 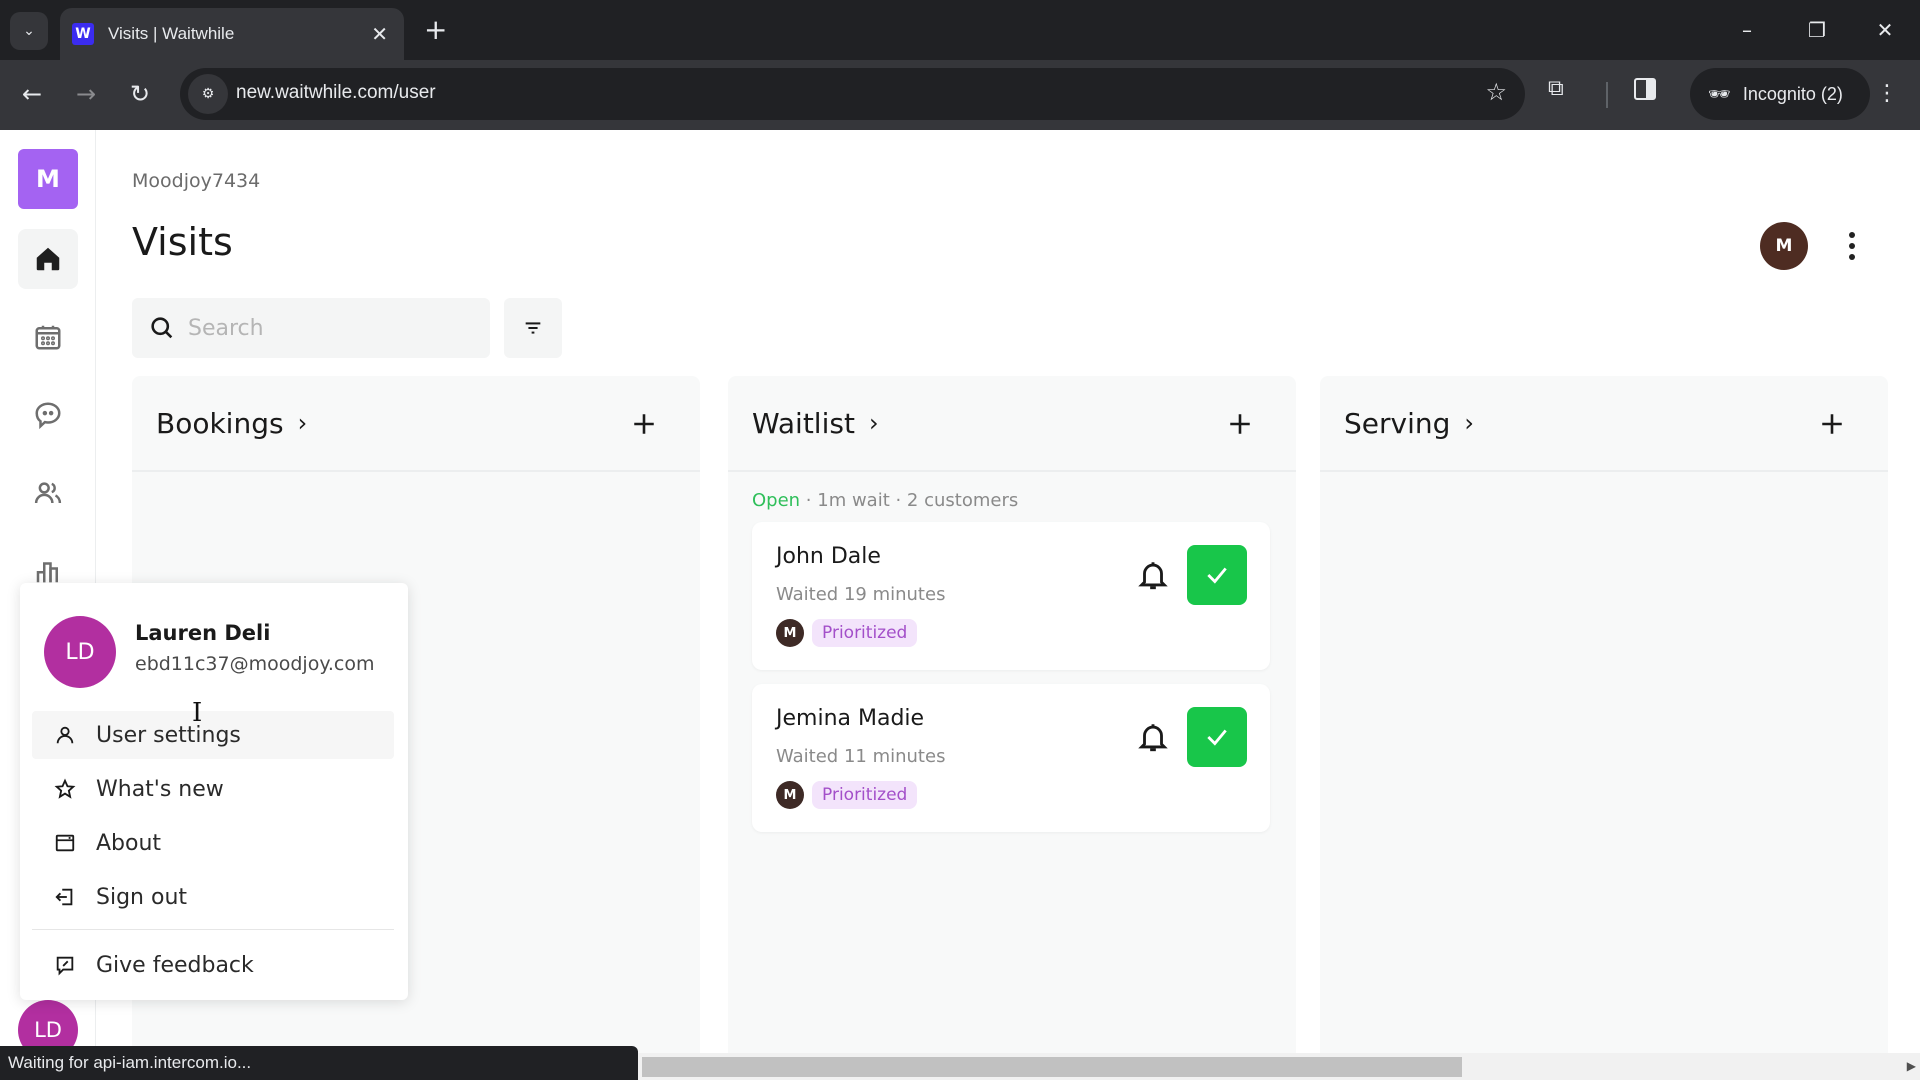 What do you see at coordinates (850, 718) in the screenshot?
I see `customer-name: Jemina Madie` at bounding box center [850, 718].